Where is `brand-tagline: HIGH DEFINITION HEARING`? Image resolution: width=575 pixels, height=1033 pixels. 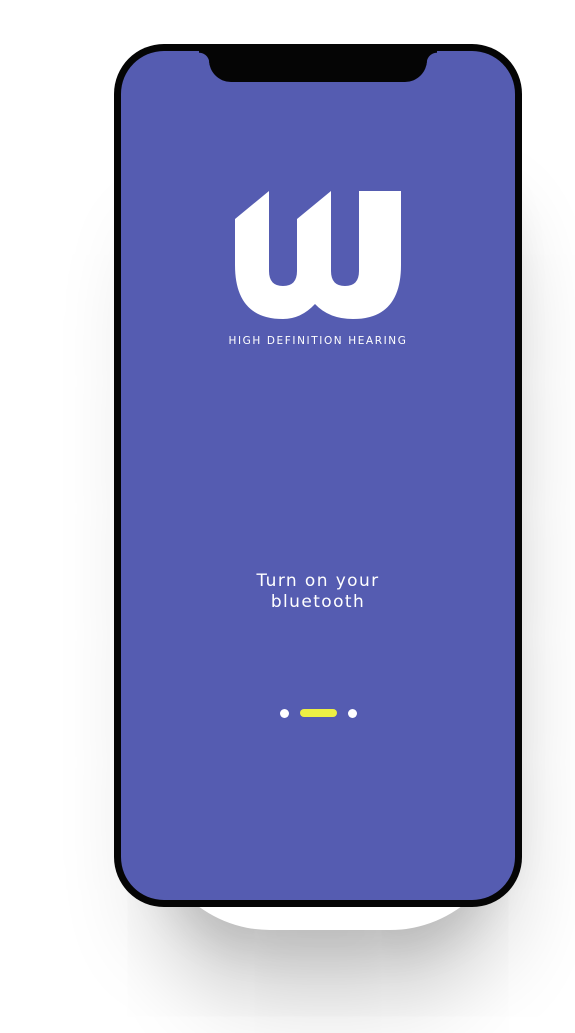 brand-tagline: HIGH DEFINITION HEARING is located at coordinates (318, 341).